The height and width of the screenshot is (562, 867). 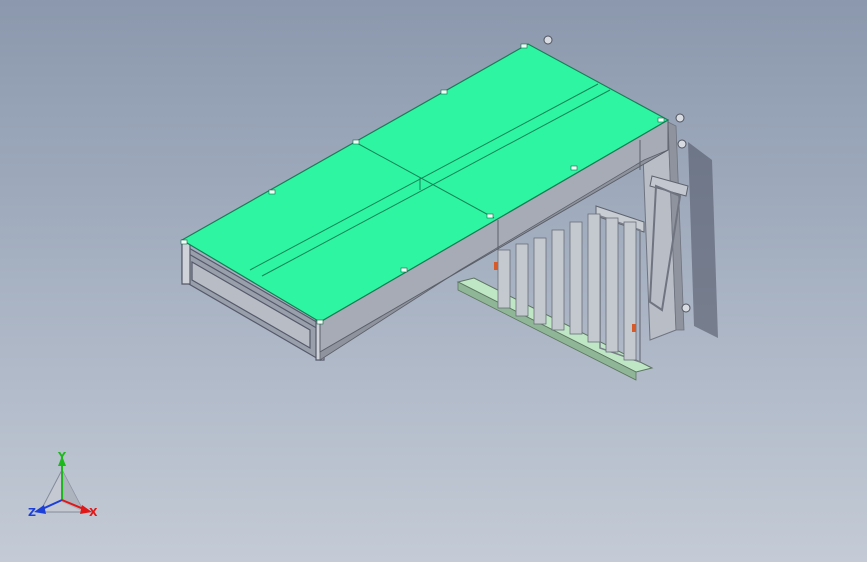 What do you see at coordinates (703, 240) in the screenshot?
I see `model-shadow` at bounding box center [703, 240].